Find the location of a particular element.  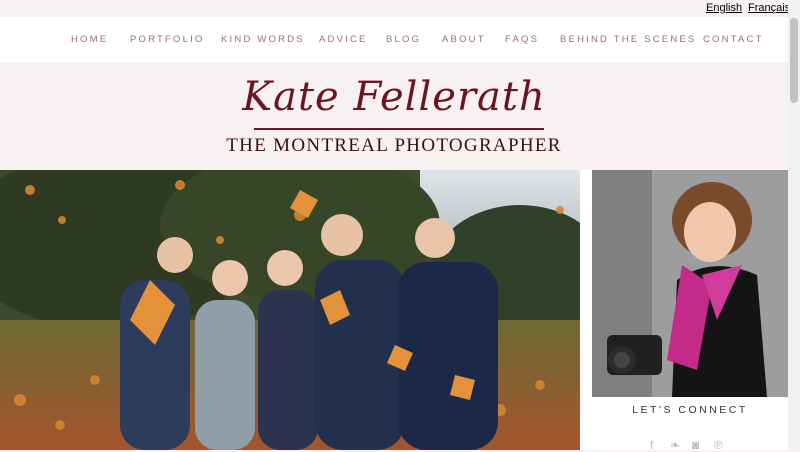

nav-home: HOME is located at coordinates (89, 39).